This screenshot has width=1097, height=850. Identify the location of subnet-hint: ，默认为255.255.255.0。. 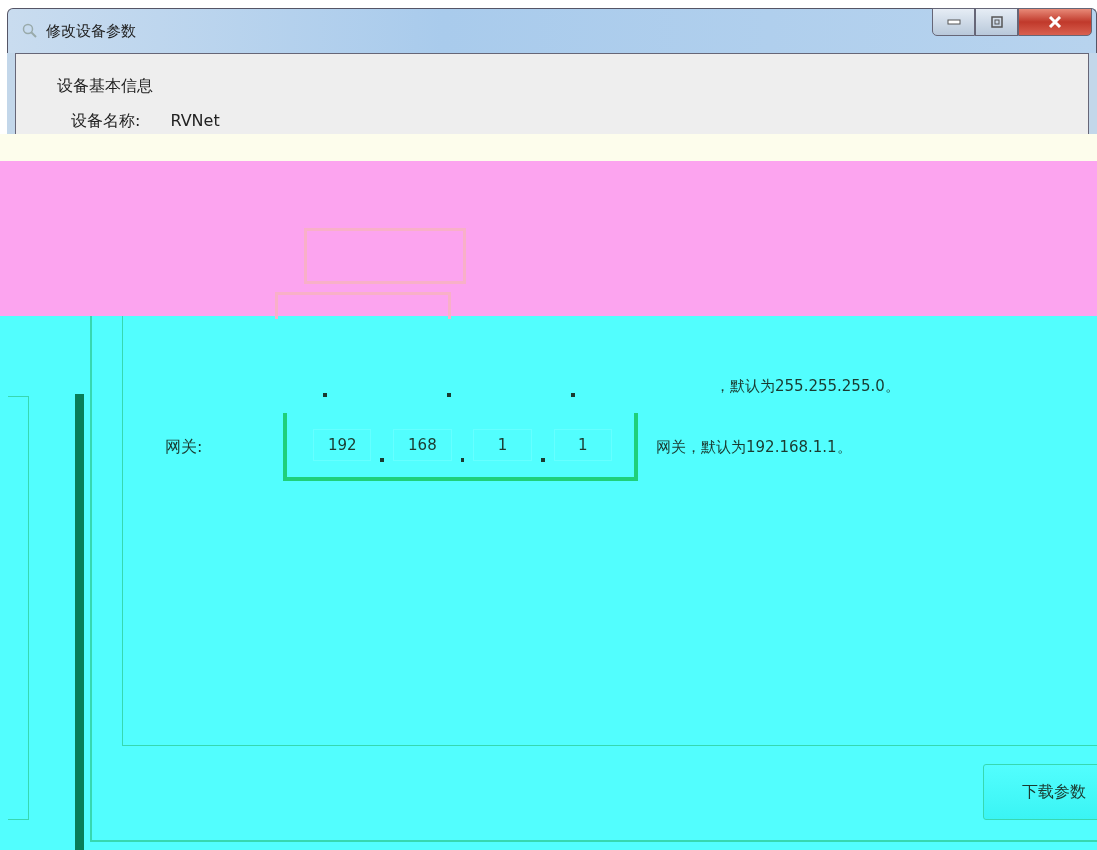
(807, 386).